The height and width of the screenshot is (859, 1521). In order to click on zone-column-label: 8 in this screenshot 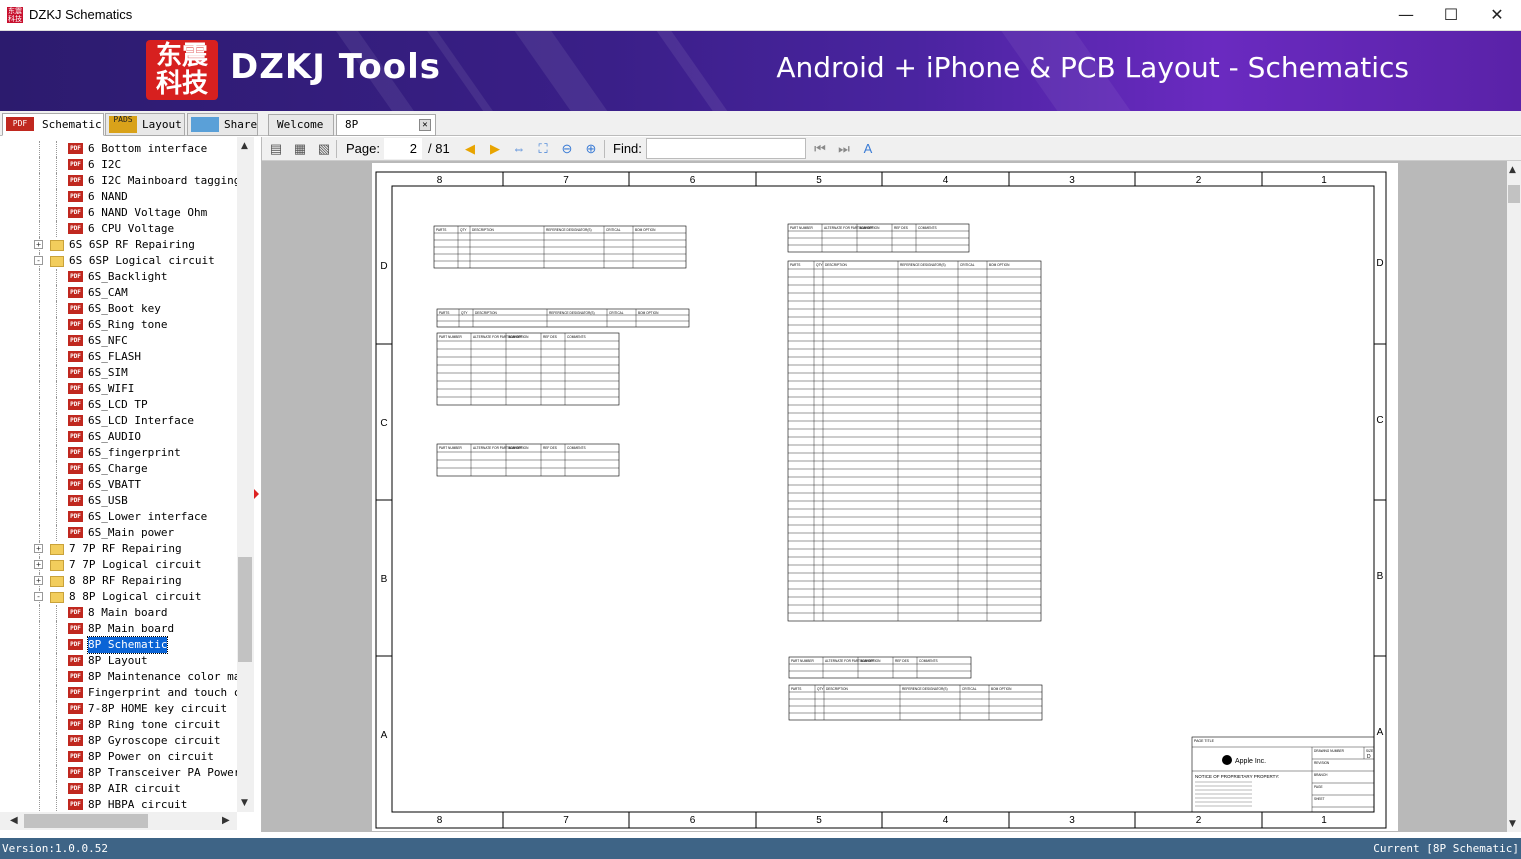, I will do `click(440, 820)`.